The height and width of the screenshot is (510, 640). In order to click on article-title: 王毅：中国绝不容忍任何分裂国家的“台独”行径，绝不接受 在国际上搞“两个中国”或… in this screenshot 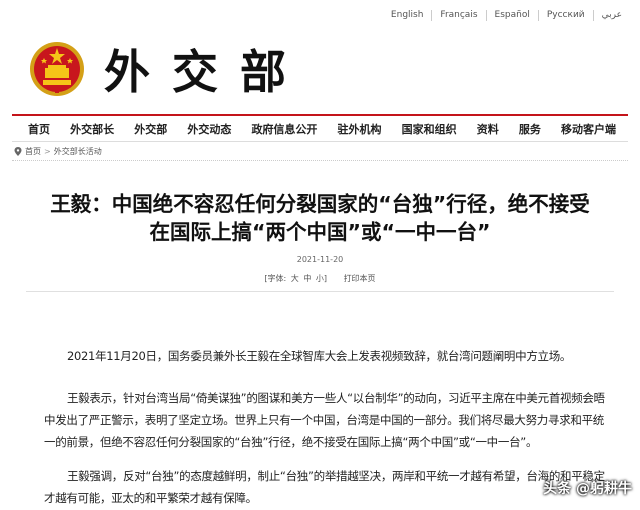, I will do `click(320, 218)`.